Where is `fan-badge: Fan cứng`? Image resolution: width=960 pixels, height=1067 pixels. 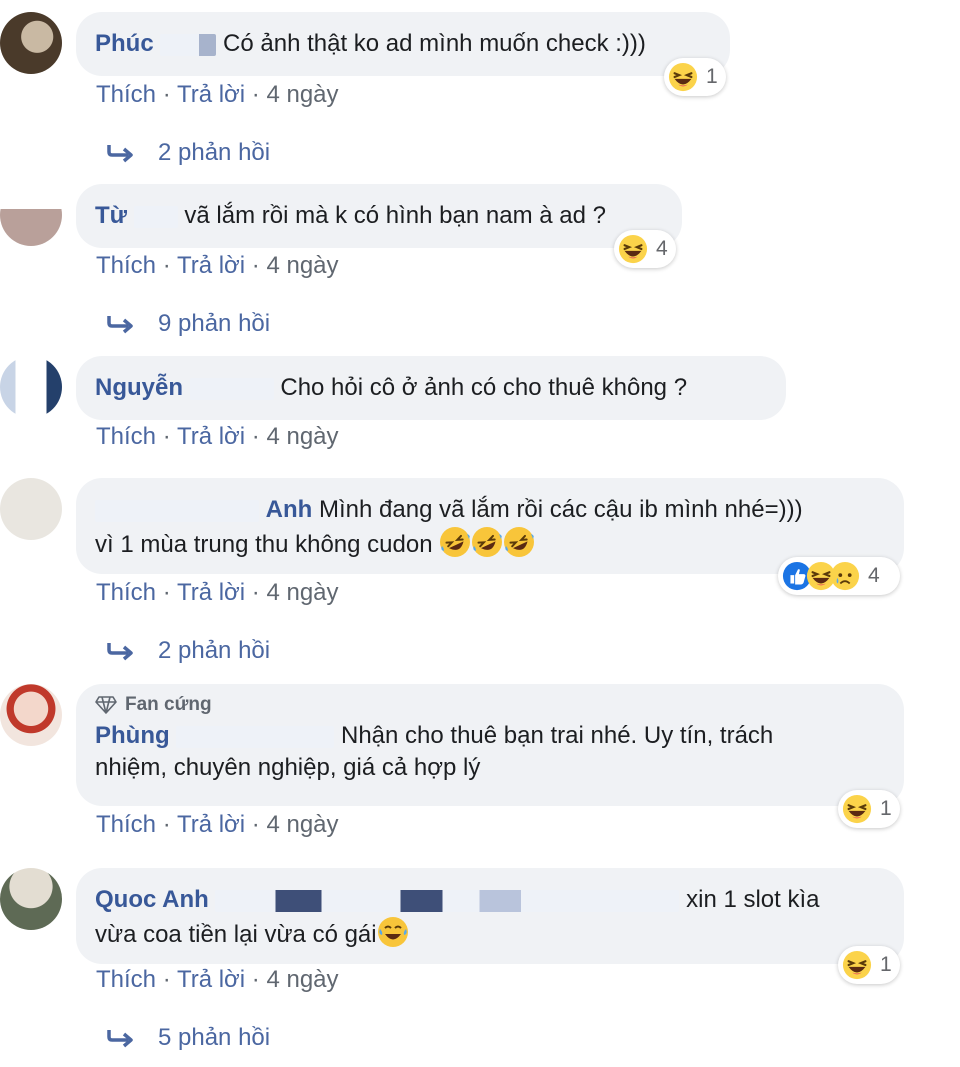
fan-badge: Fan cứng is located at coordinates (489, 705).